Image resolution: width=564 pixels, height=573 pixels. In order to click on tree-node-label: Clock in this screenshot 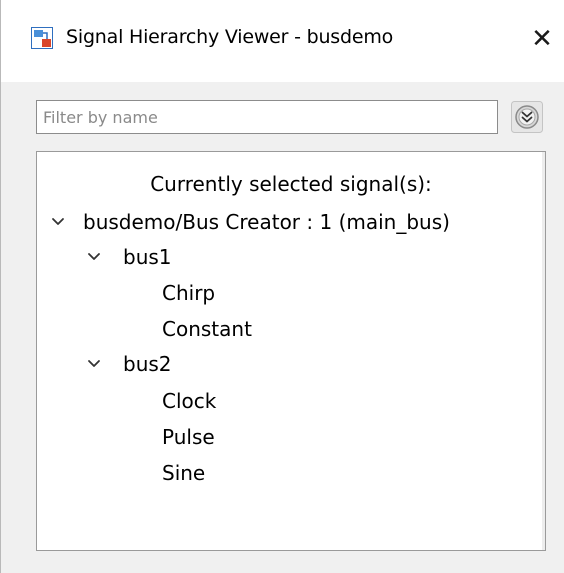, I will do `click(189, 401)`.